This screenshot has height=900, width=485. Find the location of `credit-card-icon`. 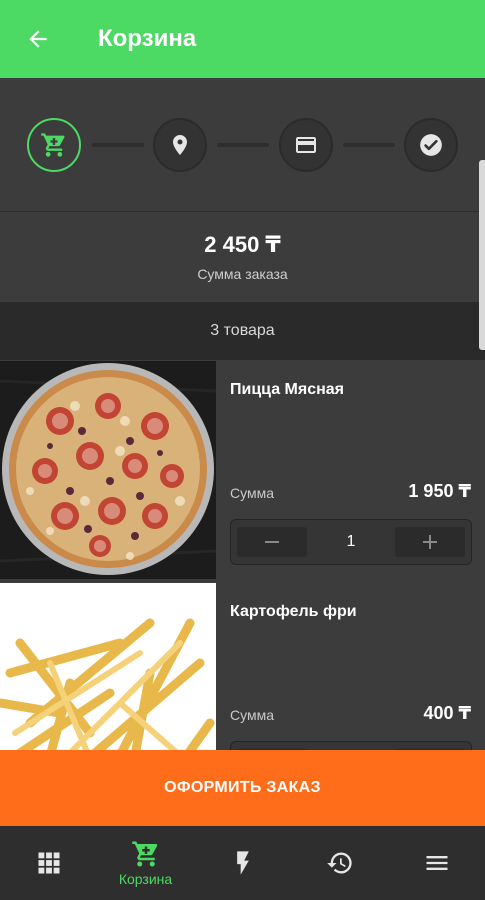

credit-card-icon is located at coordinates (306, 145).